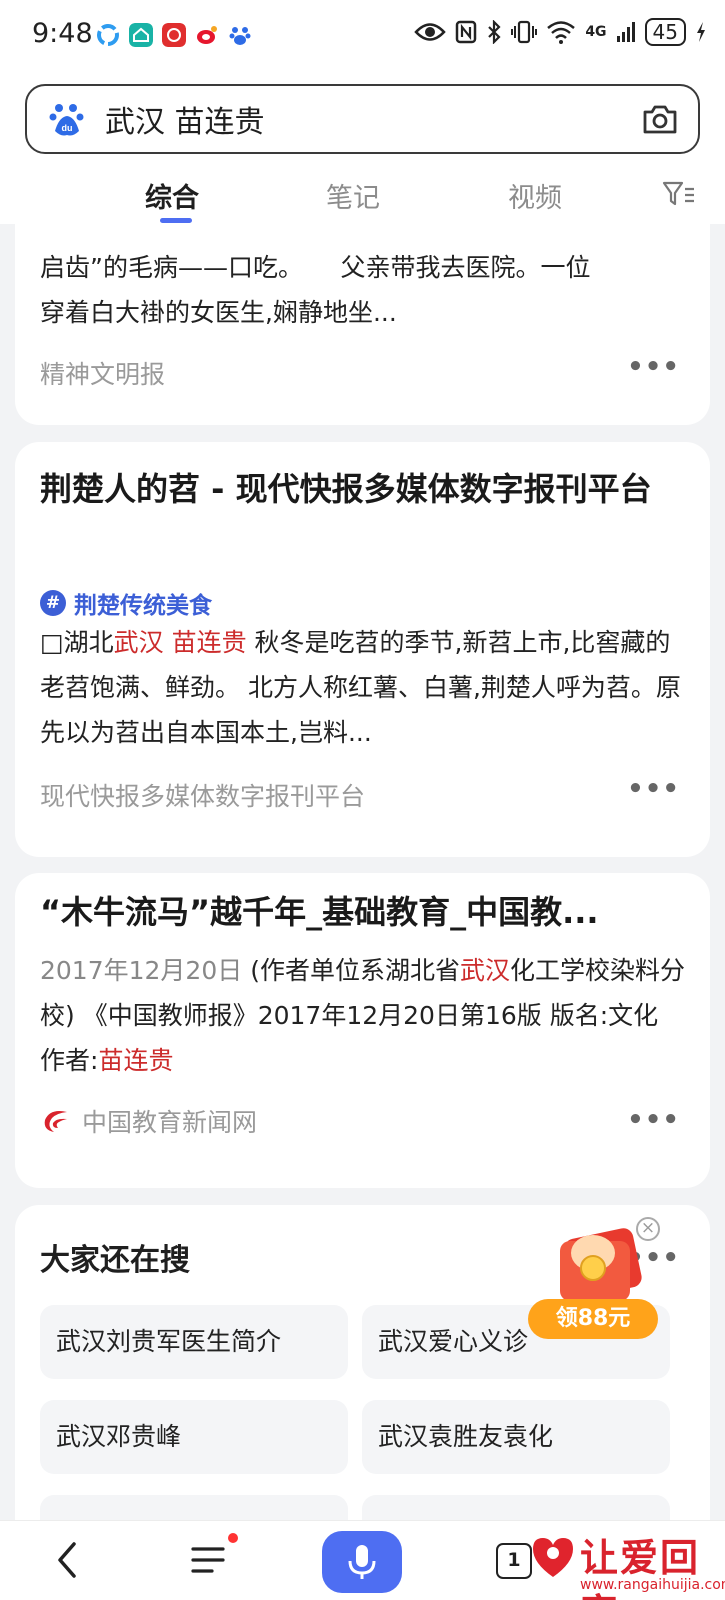 The height and width of the screenshot is (1600, 725). Describe the element at coordinates (315, 267) in the screenshot. I see `snippet-line-1: 启齿”的毛病——口吃。 父亲带我去医院。一位` at that location.